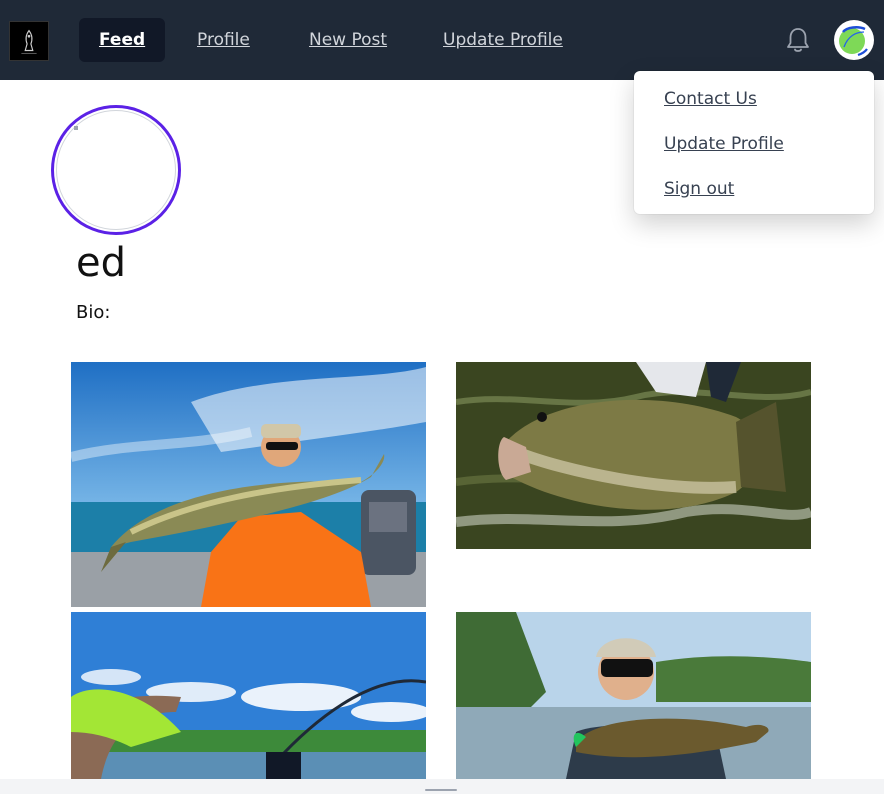  I want to click on nav-new-post-tab: New Post, so click(348, 40).